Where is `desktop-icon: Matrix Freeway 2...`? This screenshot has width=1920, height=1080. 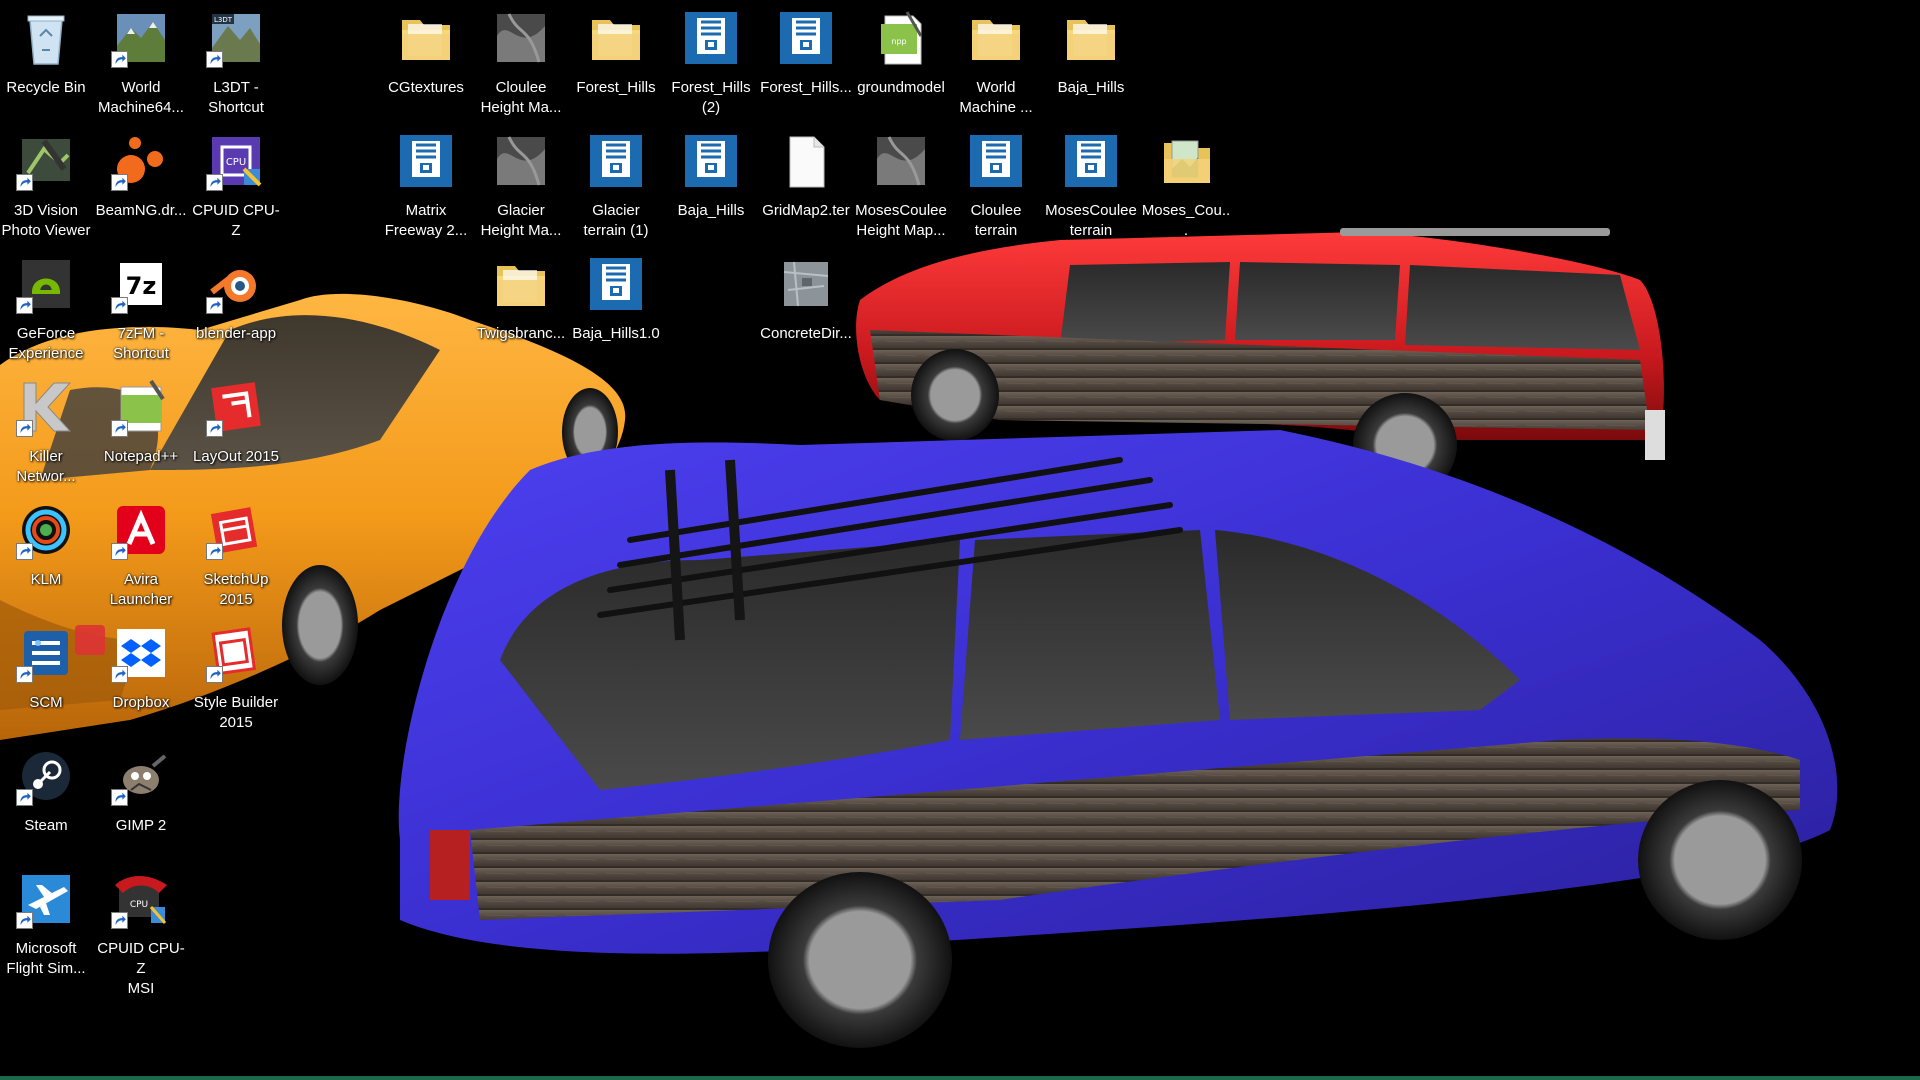
desktop-icon: Matrix Freeway 2... is located at coordinates (426, 183).